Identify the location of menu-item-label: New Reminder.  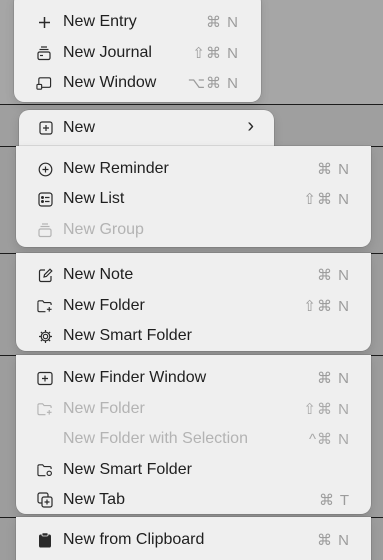
(116, 168).